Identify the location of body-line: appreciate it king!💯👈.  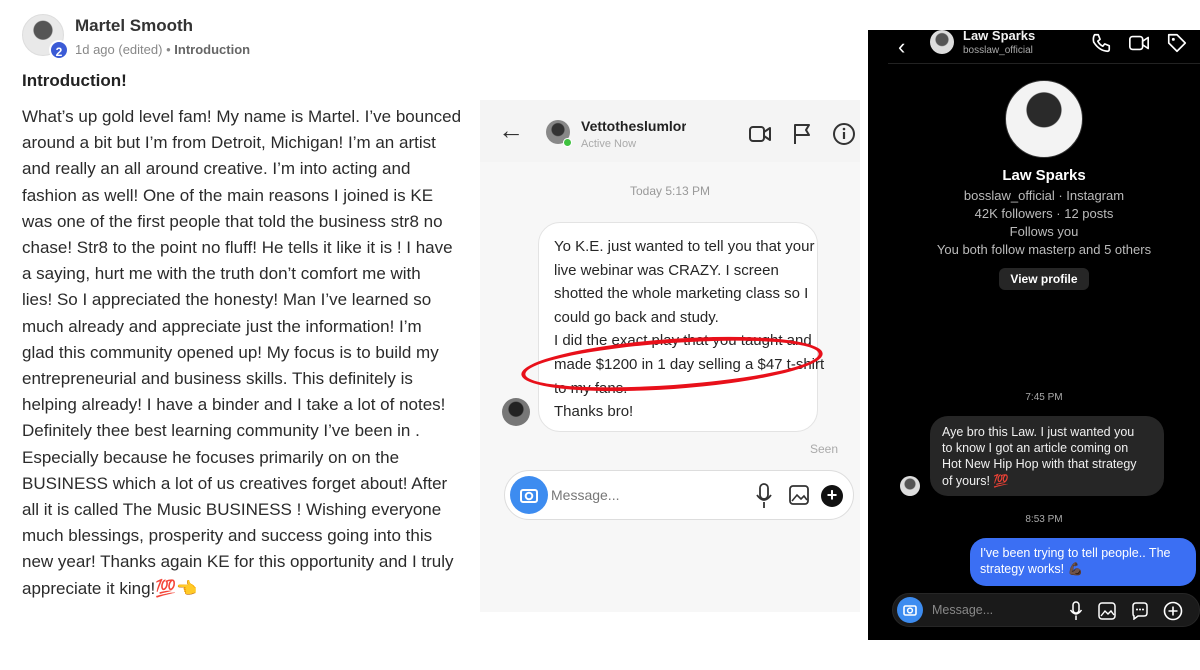
(110, 588).